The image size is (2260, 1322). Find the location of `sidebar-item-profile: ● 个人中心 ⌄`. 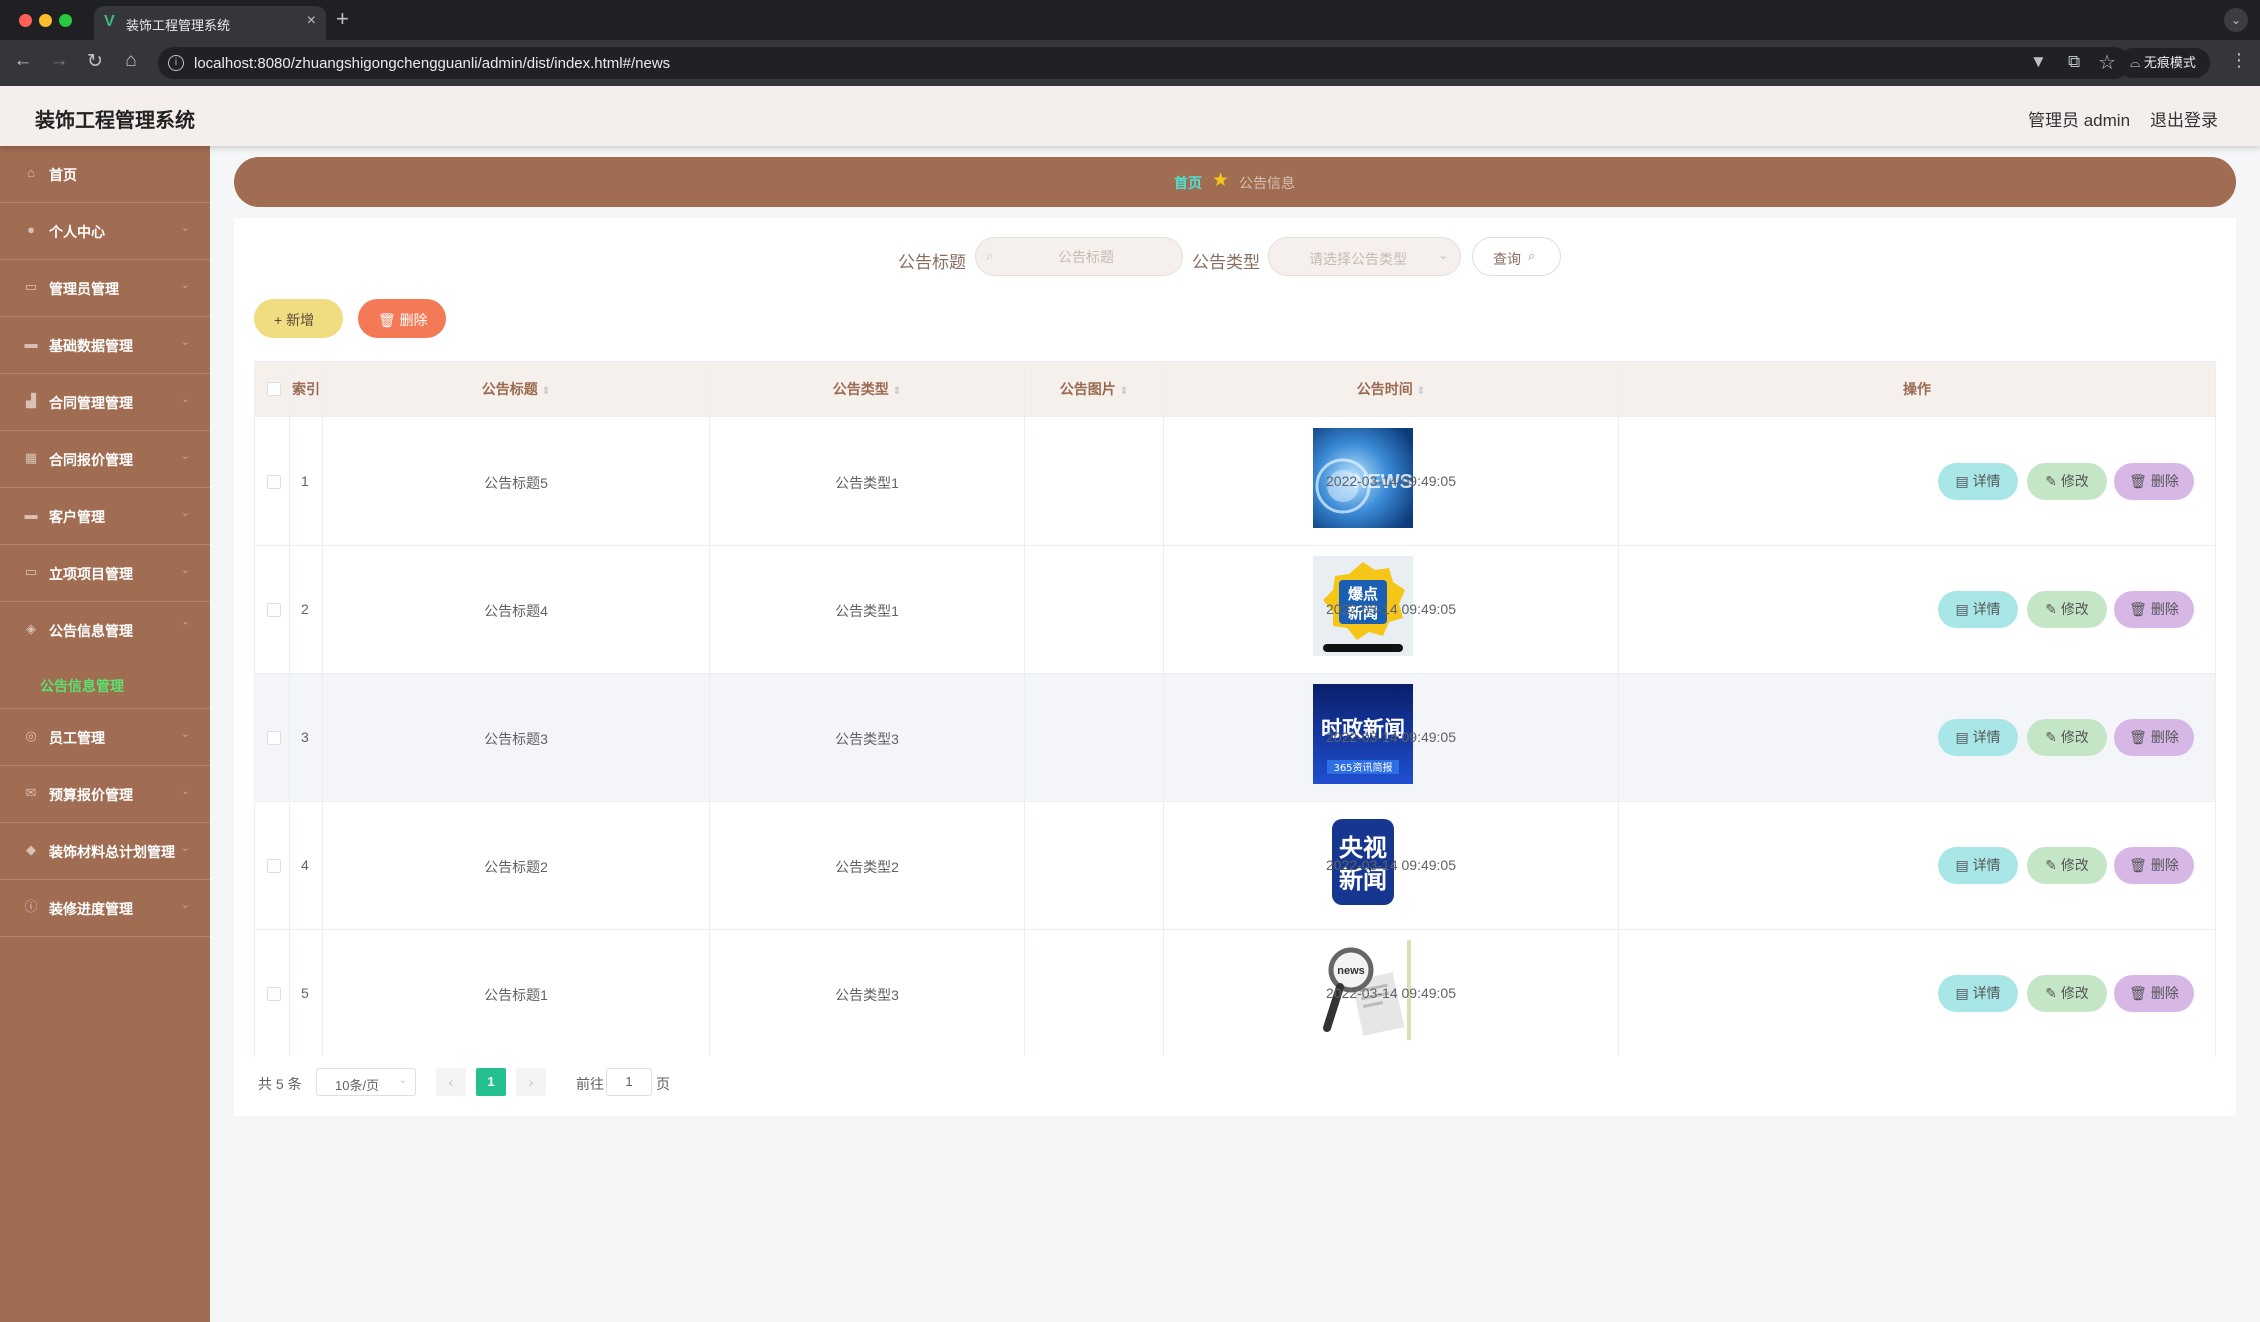

sidebar-item-profile: ● 个人中心 ⌄ is located at coordinates (105, 231).